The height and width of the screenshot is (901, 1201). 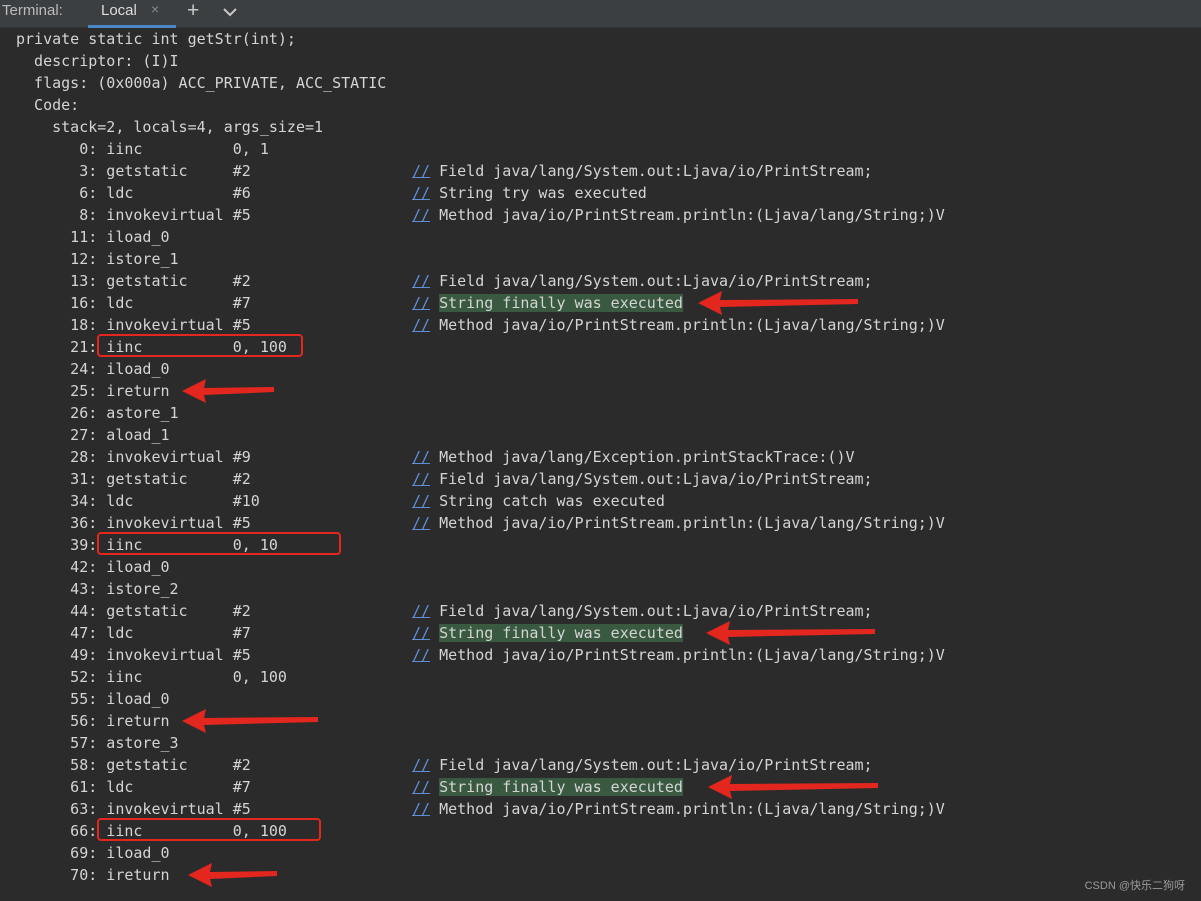 What do you see at coordinates (1134, 886) in the screenshot?
I see `watermark: CSDN @快乐二狗呀` at bounding box center [1134, 886].